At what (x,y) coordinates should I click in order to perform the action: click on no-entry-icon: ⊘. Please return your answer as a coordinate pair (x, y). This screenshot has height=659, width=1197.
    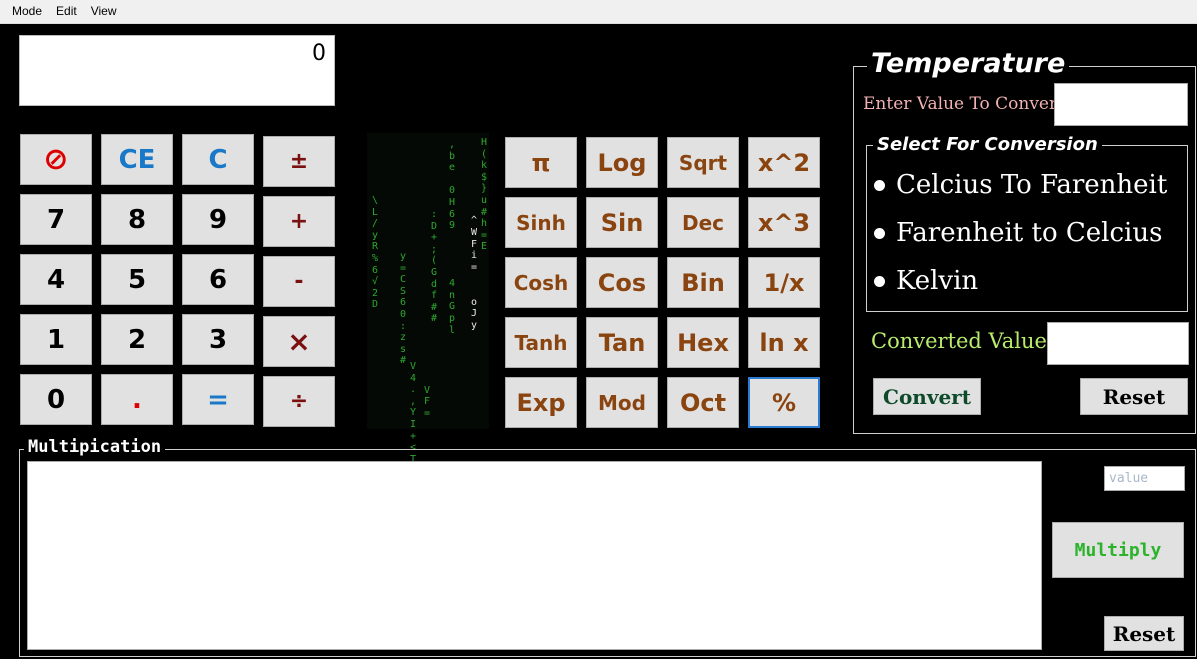
    Looking at the image, I should click on (56, 159).